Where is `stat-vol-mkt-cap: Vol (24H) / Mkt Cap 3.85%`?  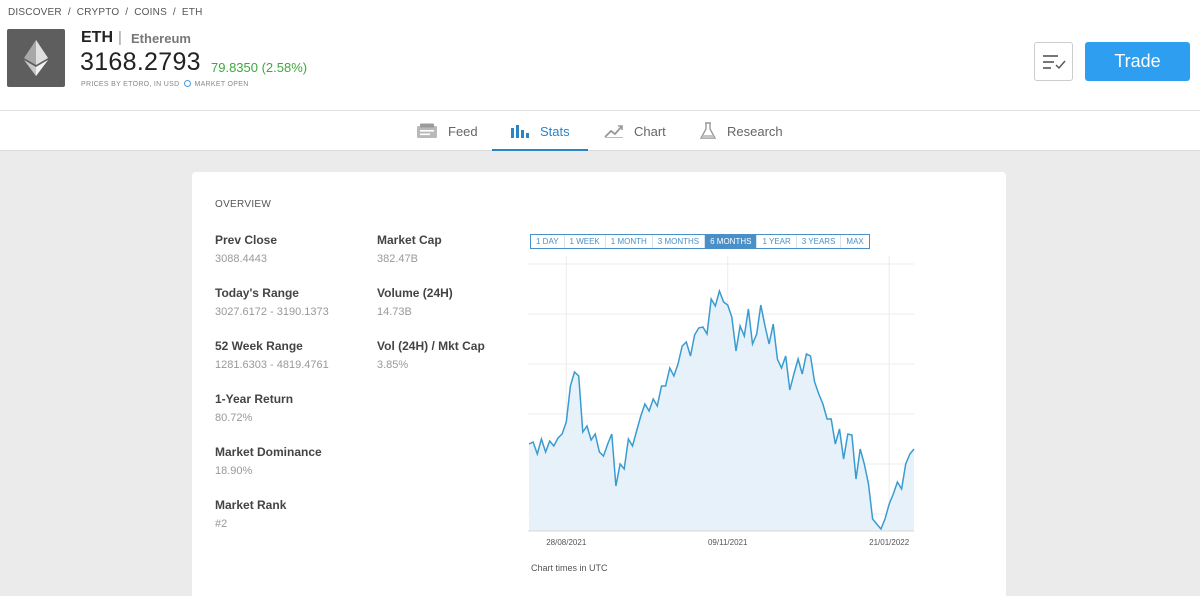 stat-vol-mkt-cap: Vol (24H) / Mkt Cap 3.85% is located at coordinates (431, 355).